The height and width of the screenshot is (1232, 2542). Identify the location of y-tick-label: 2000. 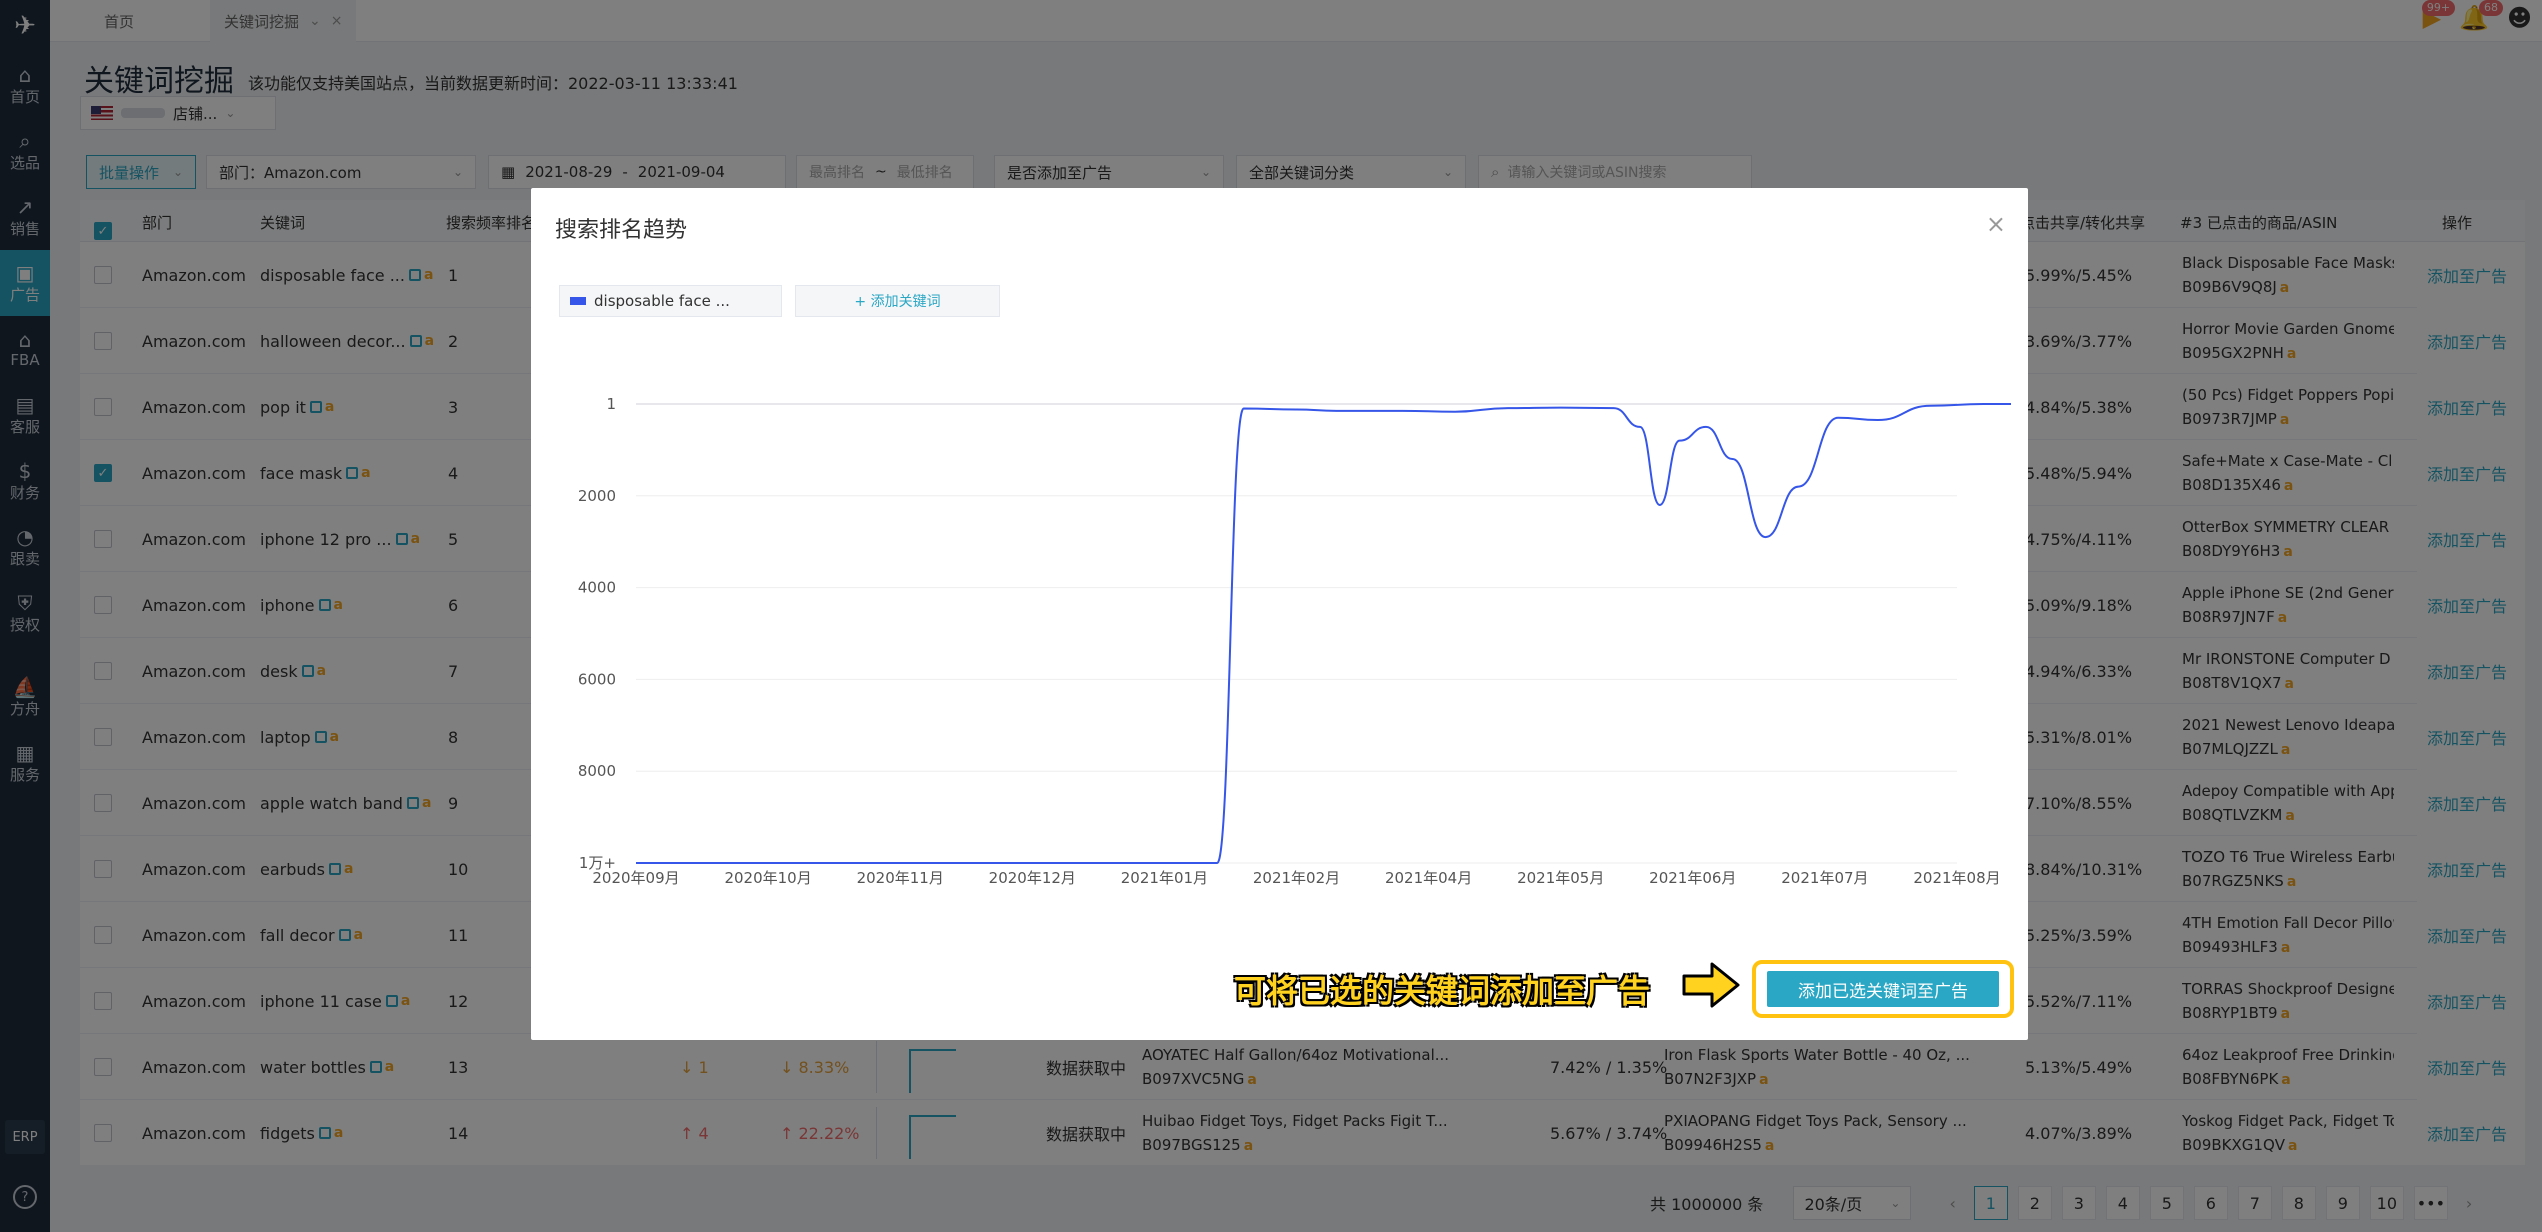
(597, 496).